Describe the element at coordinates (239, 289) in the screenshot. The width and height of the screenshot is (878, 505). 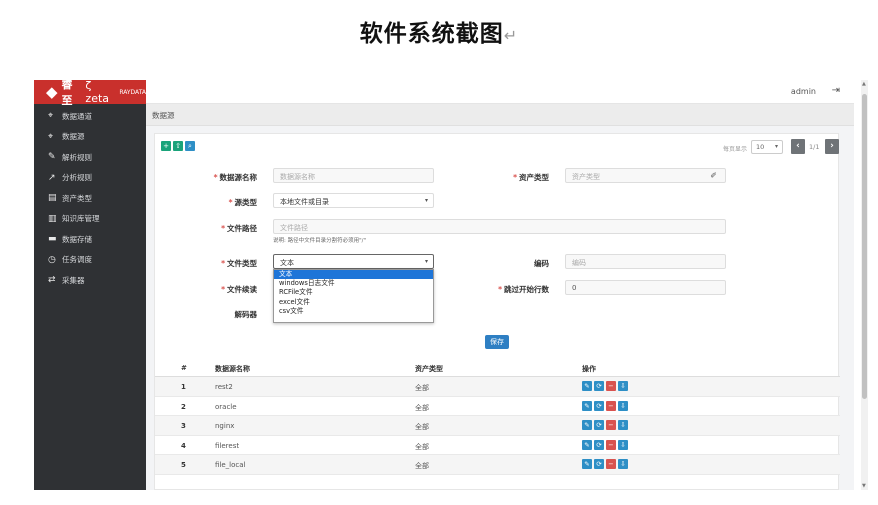
I see `file-continue-read-label: * 文件续读` at that location.